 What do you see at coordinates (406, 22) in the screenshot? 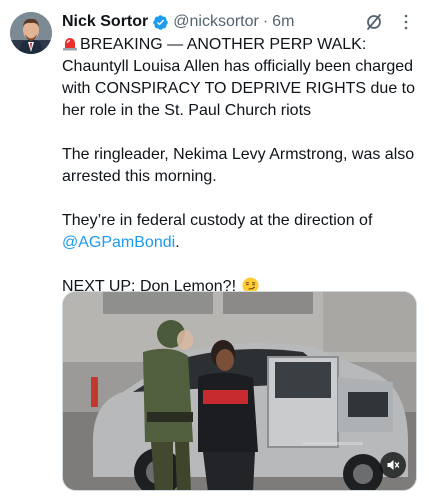
I see `more-icon` at bounding box center [406, 22].